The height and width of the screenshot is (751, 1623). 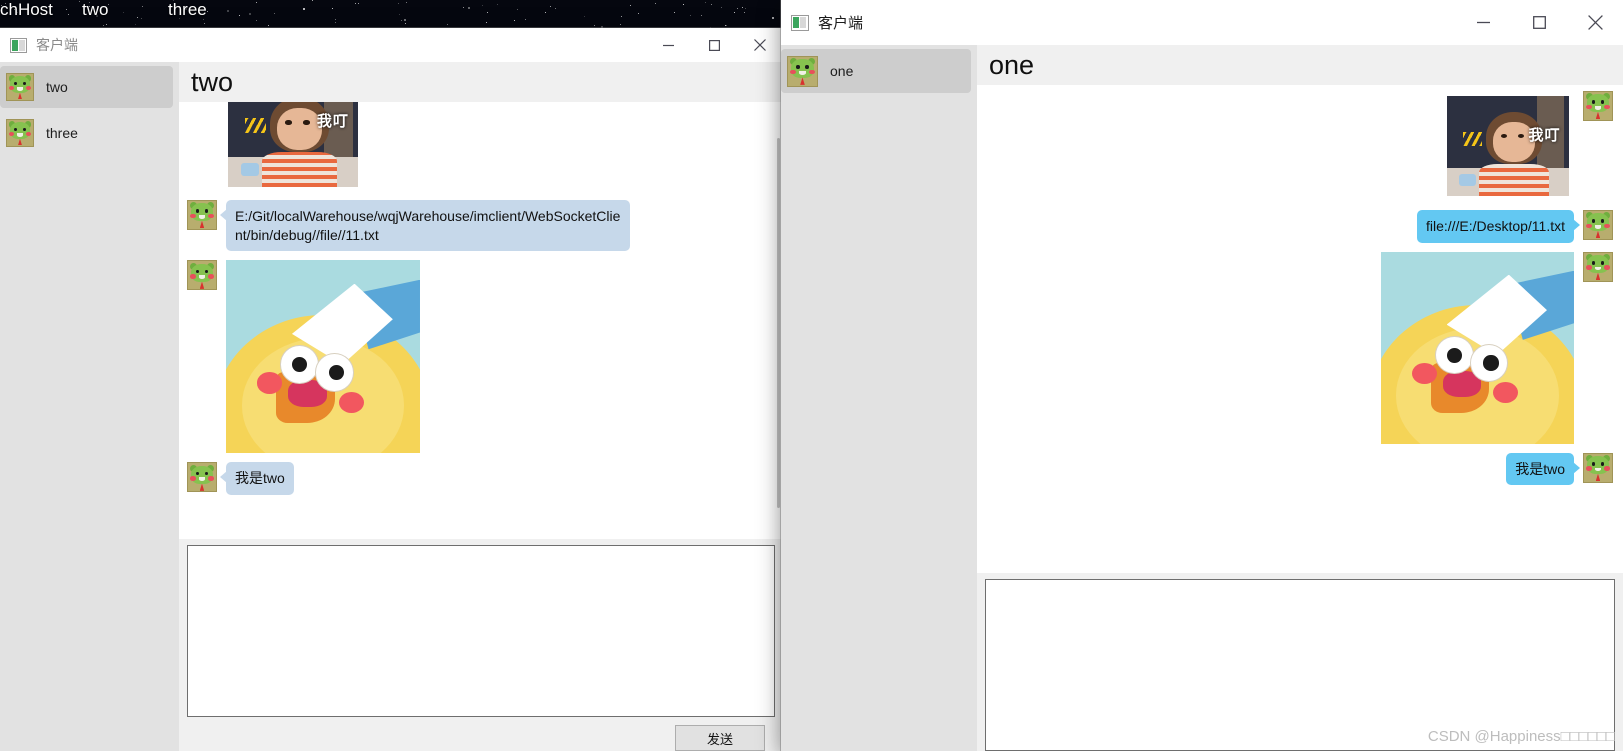 What do you see at coordinates (1498, 226) in the screenshot?
I see `message-bubble-filepath: file:///E:/Desktop/11.txt` at bounding box center [1498, 226].